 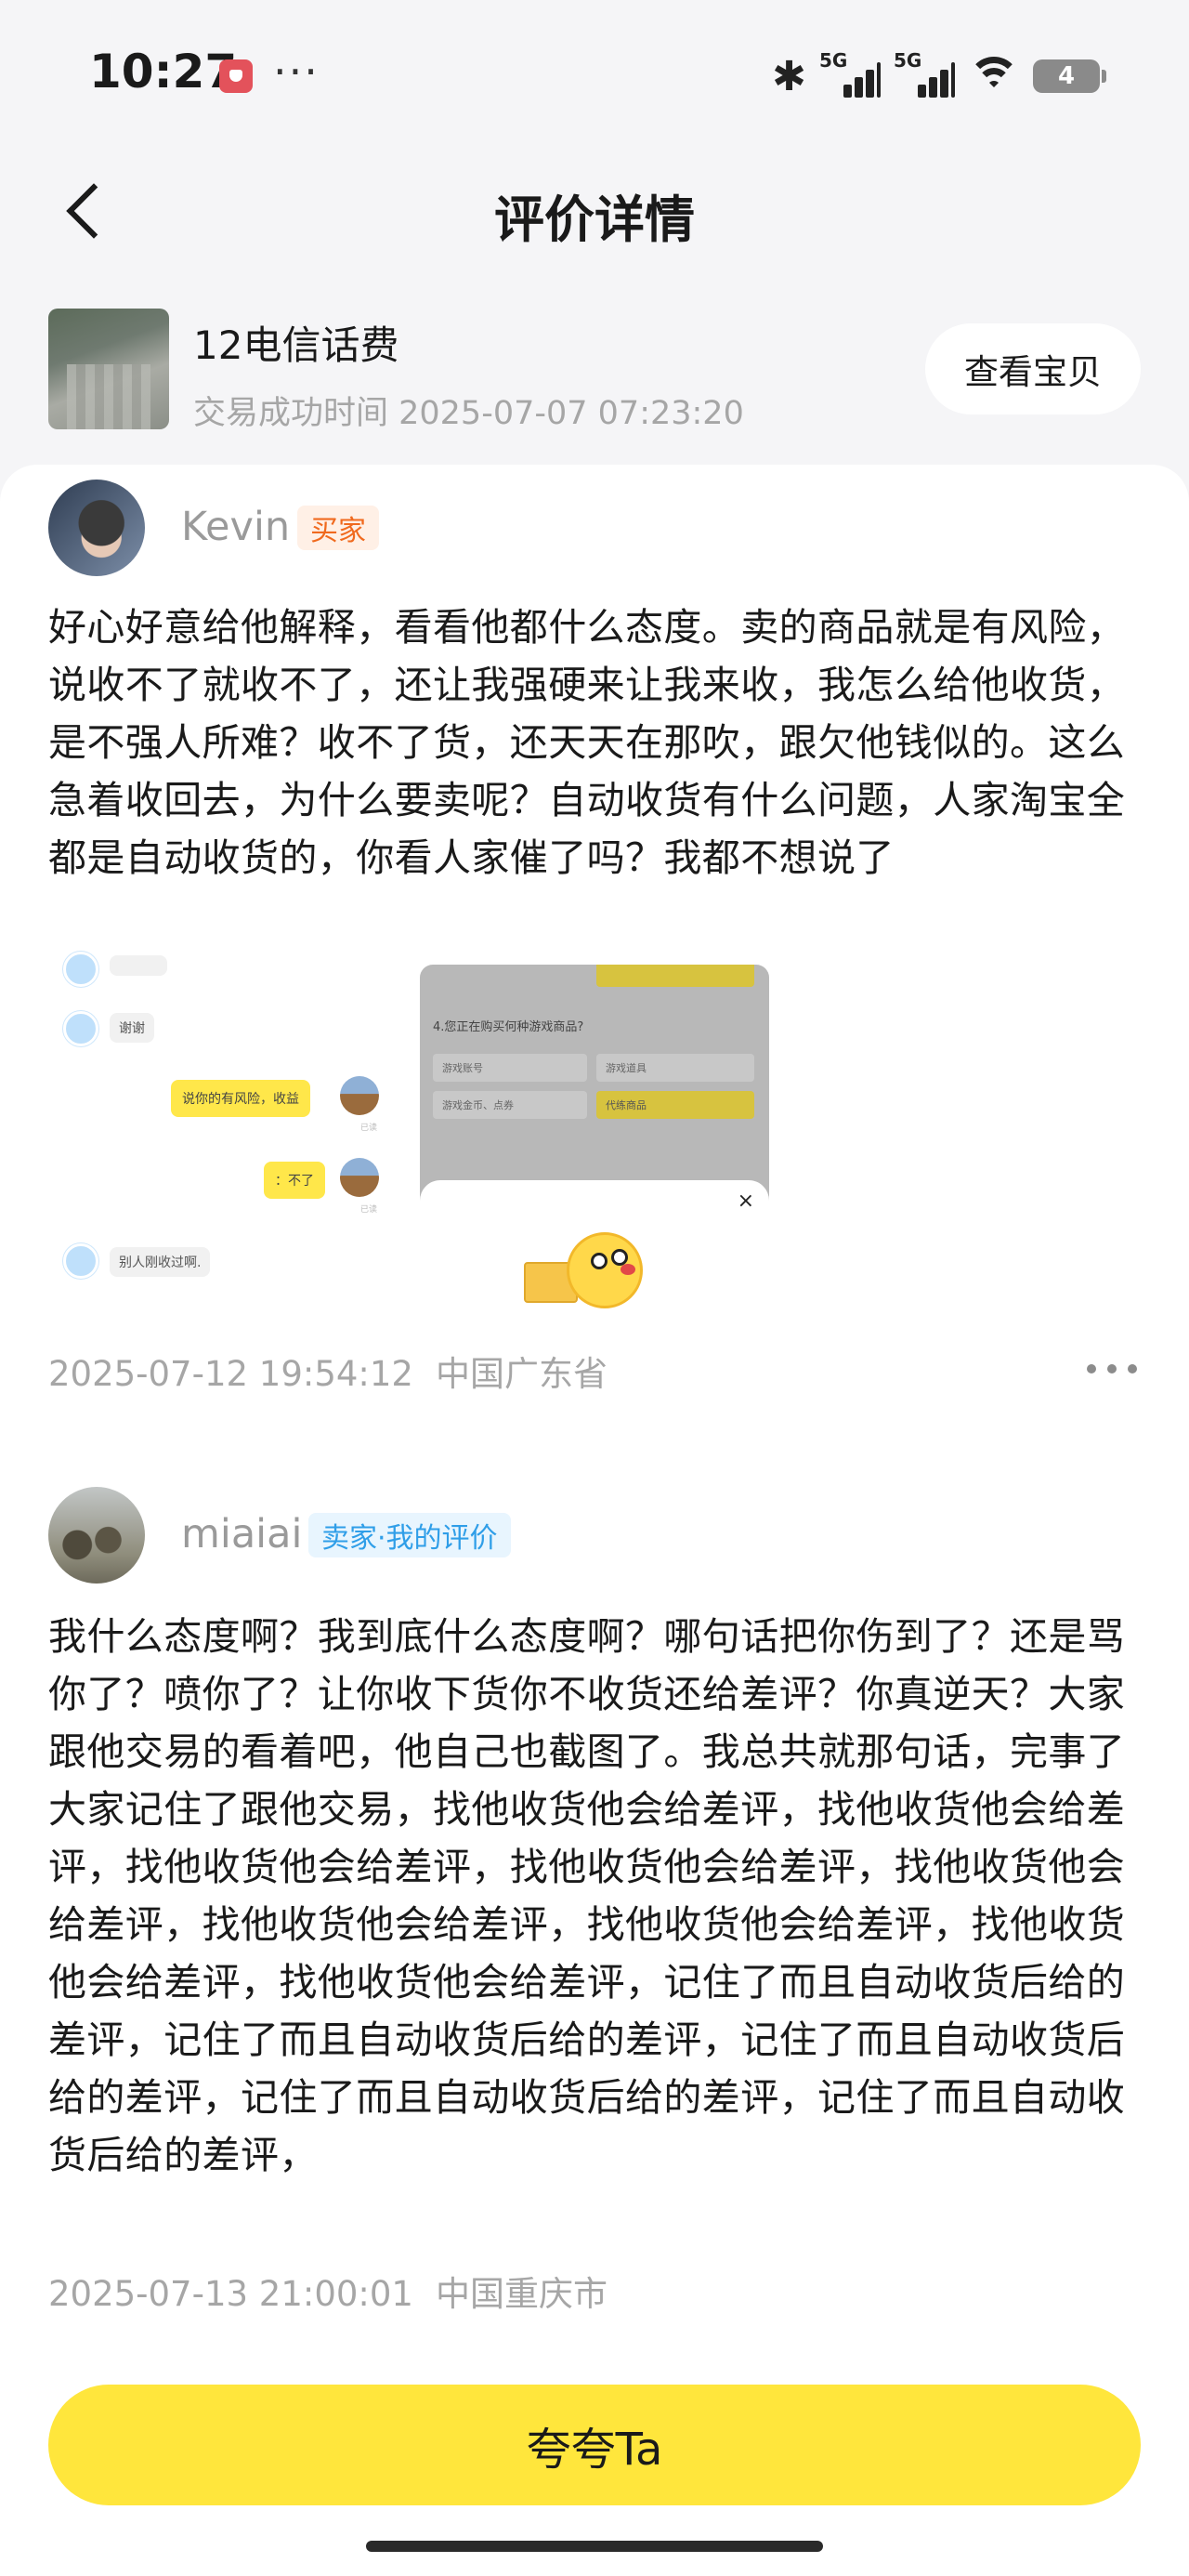 I want to click on view-item-button: 查看宝贝, so click(x=1033, y=368).